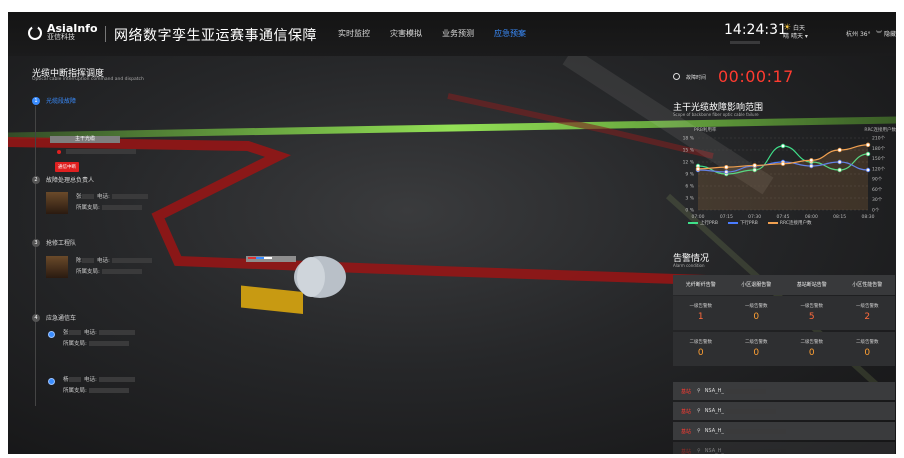 Image resolution: width=904 pixels, height=458 pixels. What do you see at coordinates (795, 32) in the screenshot?
I see `weather-widget: ☀ 白天 晴 晴天 ▾` at bounding box center [795, 32].